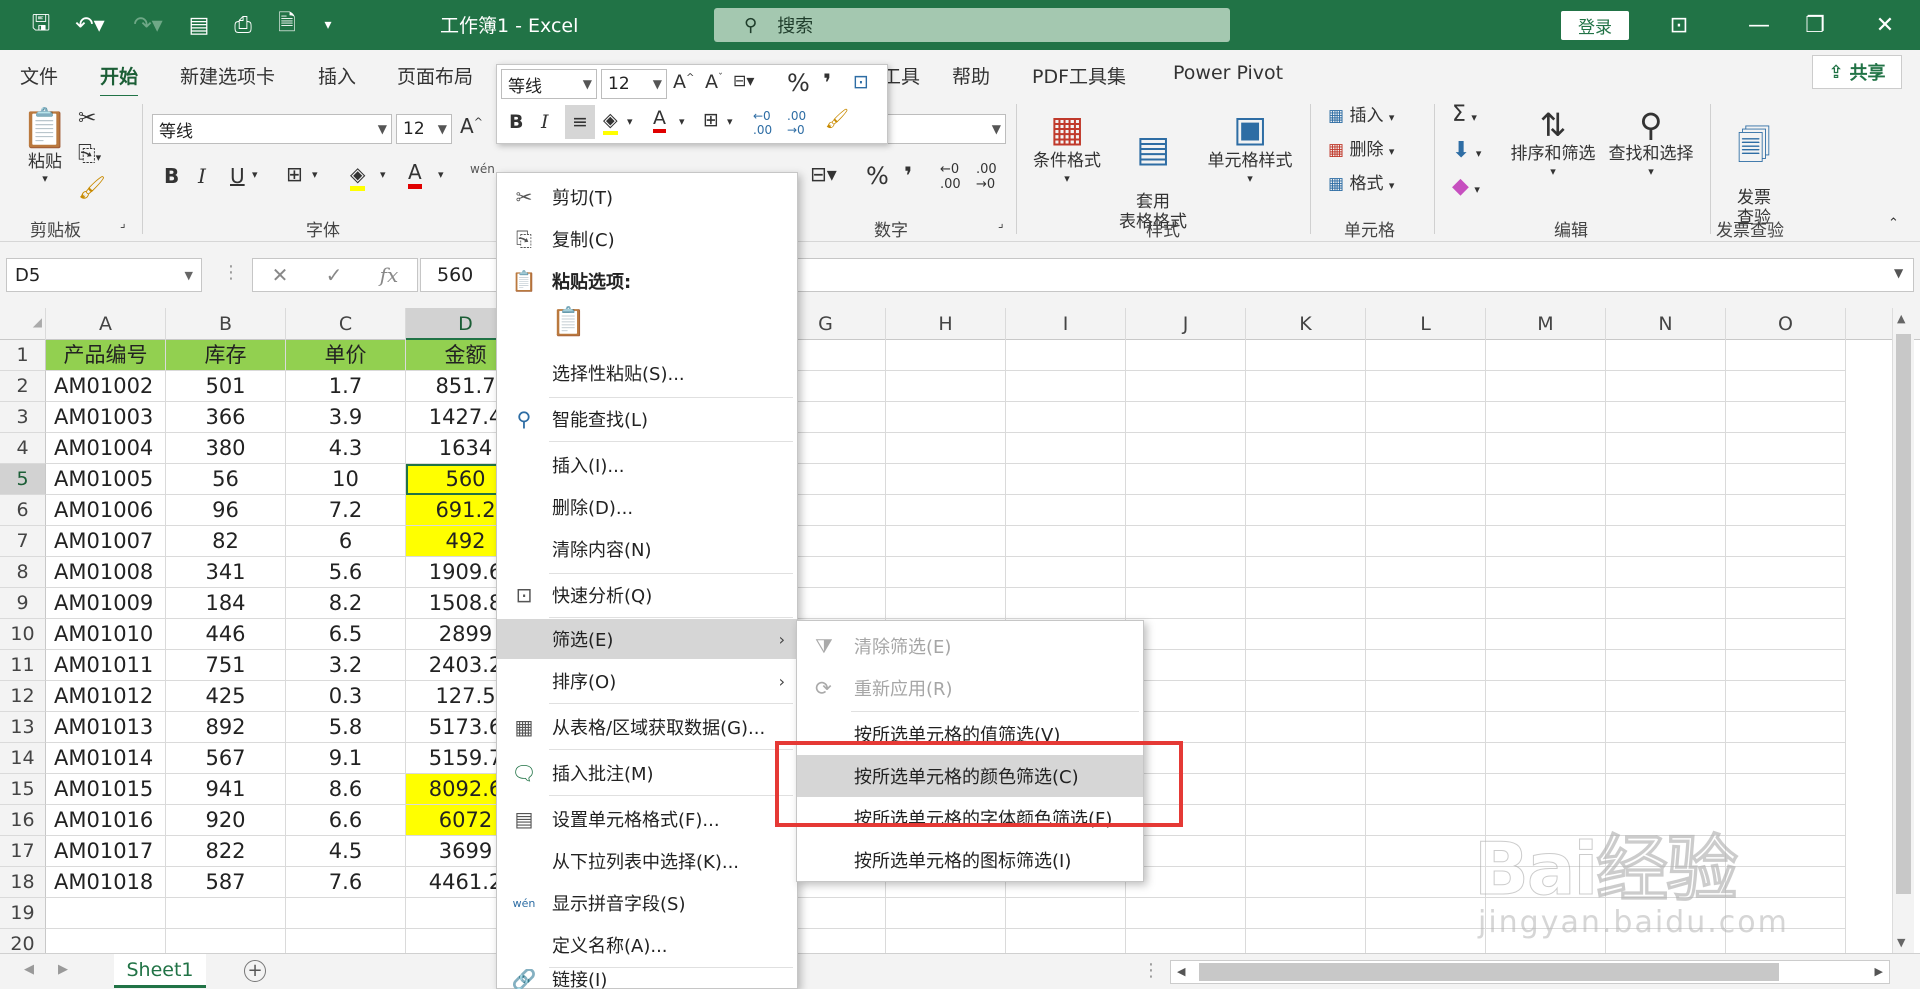 The image size is (1920, 989). What do you see at coordinates (226, 696) in the screenshot?
I see `grid-cell: 425` at bounding box center [226, 696].